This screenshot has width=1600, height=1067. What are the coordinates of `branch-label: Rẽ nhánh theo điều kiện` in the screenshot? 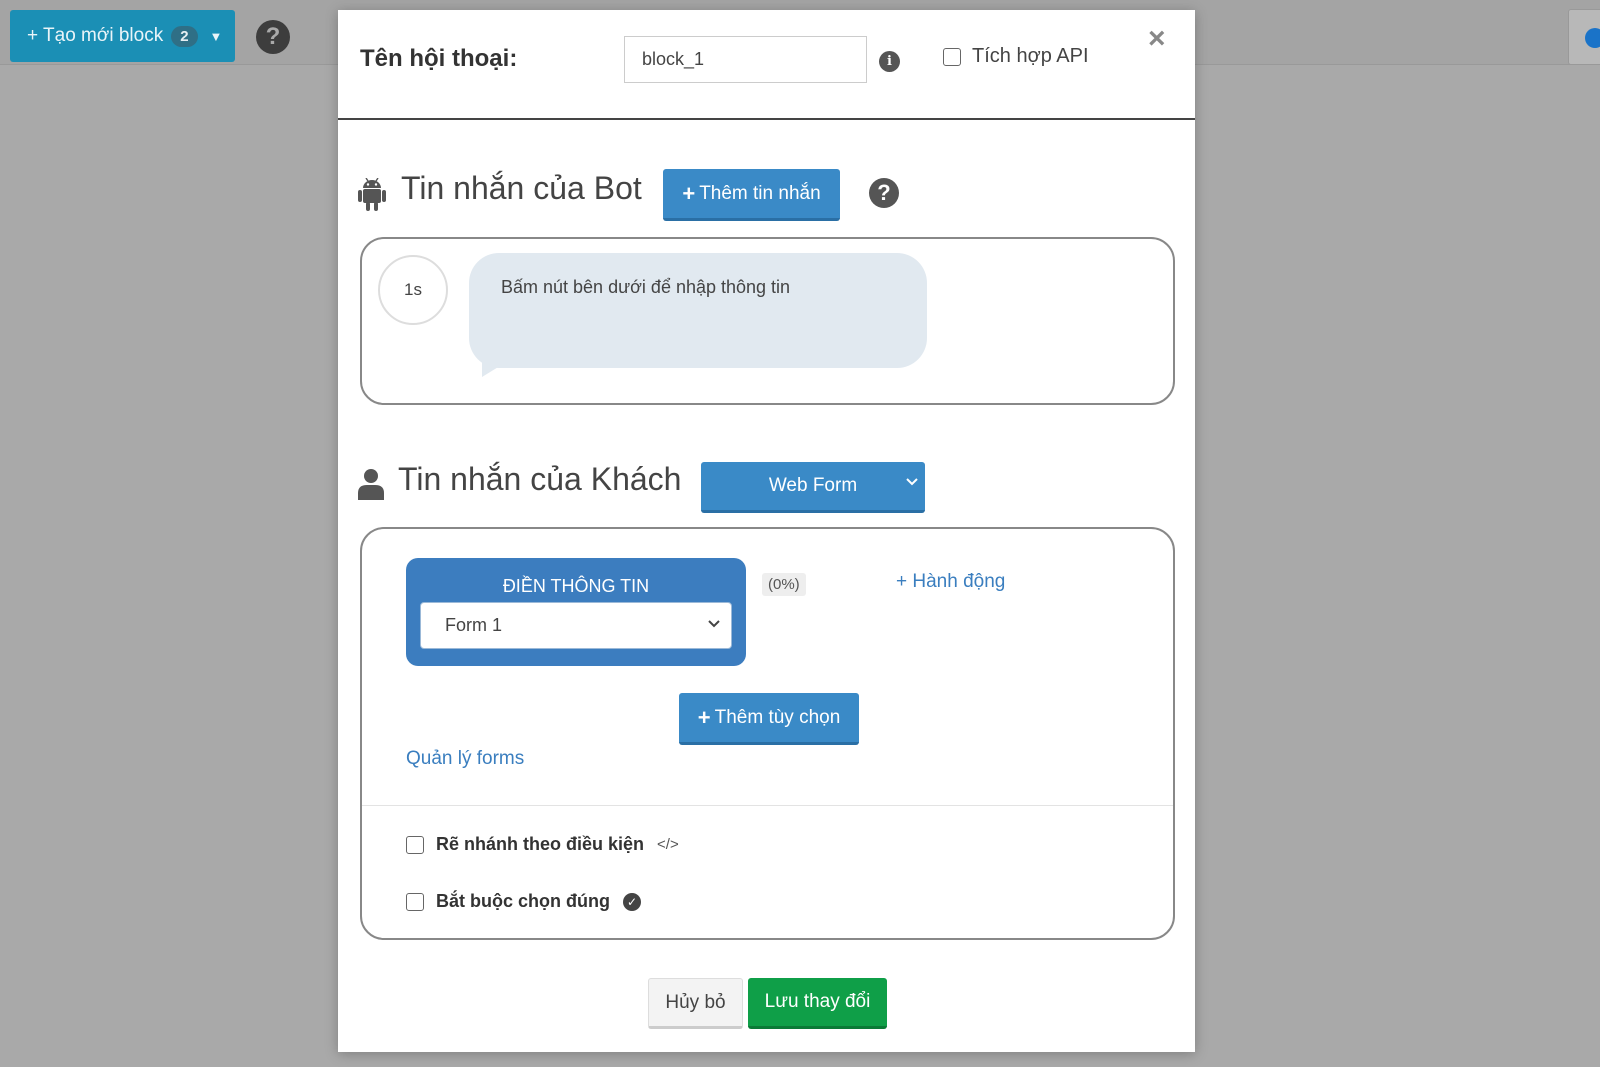 It's located at (540, 844).